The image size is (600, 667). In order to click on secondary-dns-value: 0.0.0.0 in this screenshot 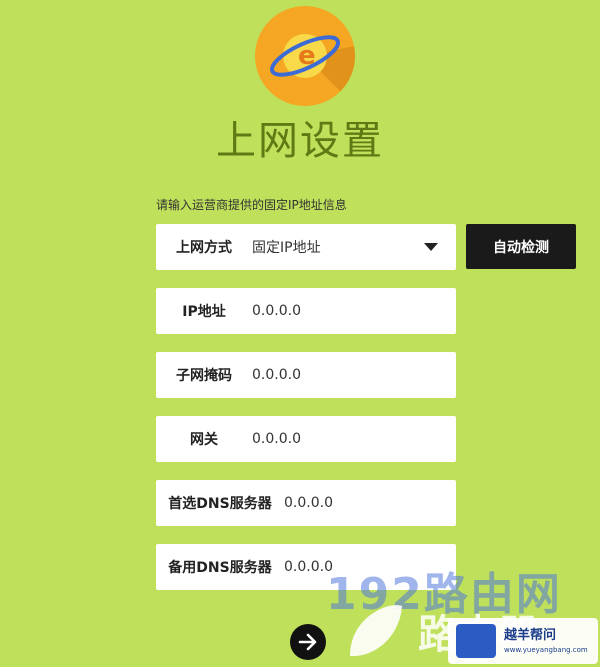, I will do `click(308, 567)`.